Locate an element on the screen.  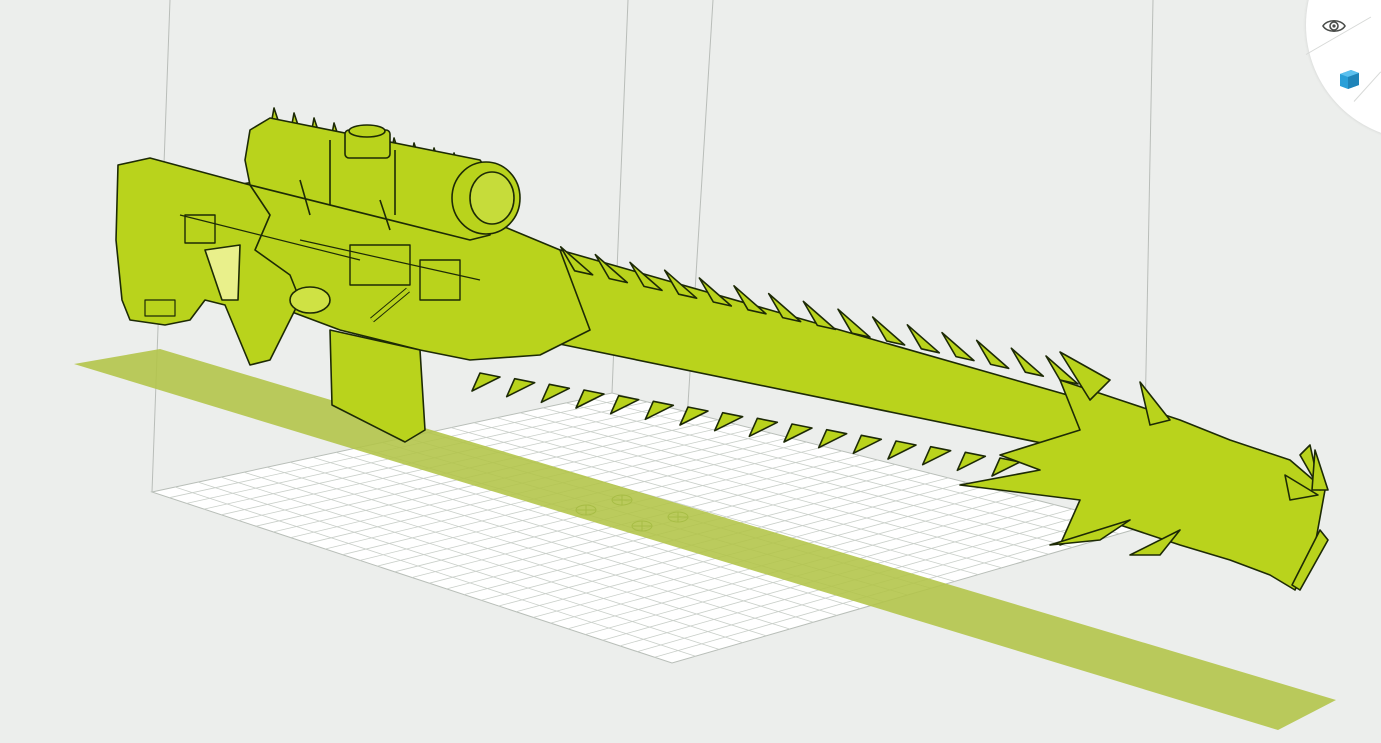
eye-icon is located at coordinates (1334, 28).